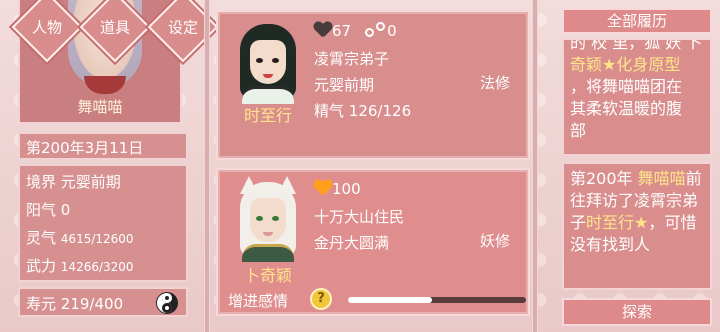 The image size is (720, 332). Describe the element at coordinates (376, 30) in the screenshot. I see `handcuffs-icon` at that location.